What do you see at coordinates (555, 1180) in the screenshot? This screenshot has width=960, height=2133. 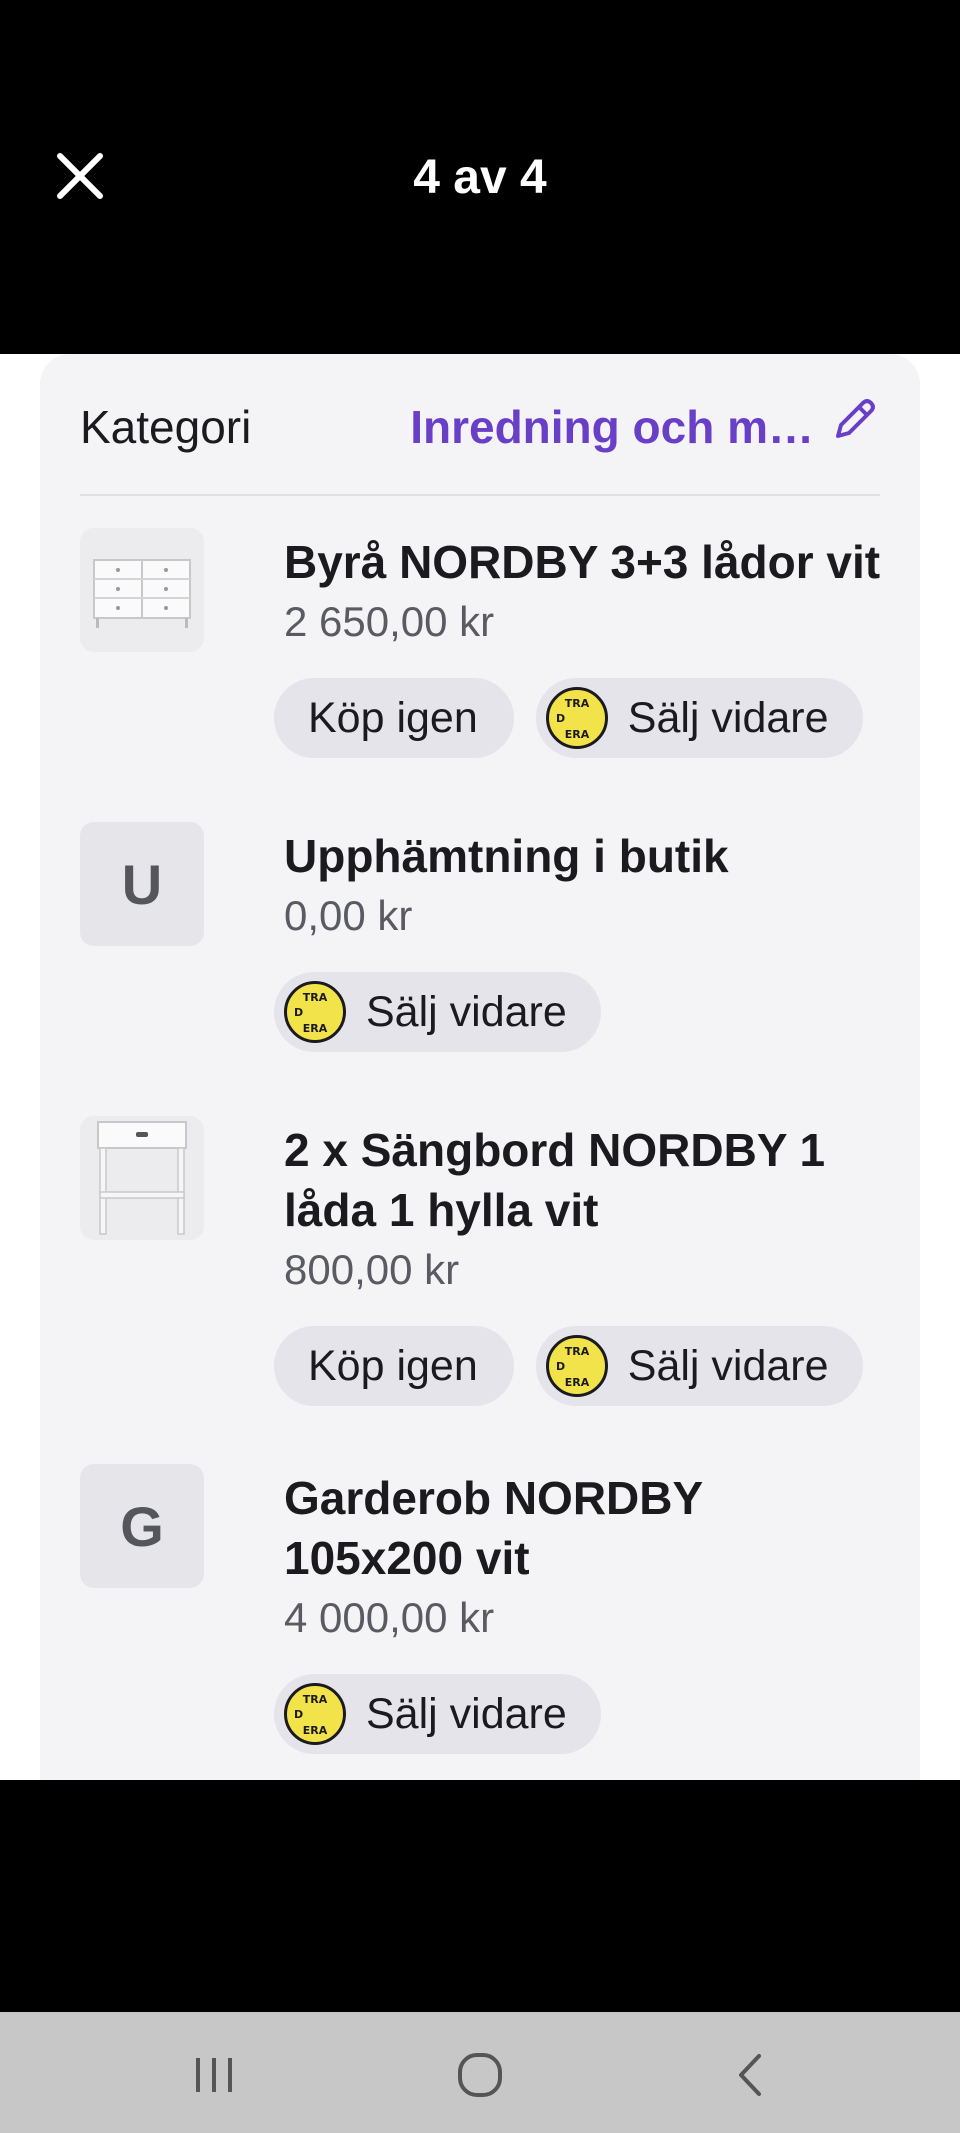 I see `item-title: 2 x Sängbord NORDBY 1 låda 1 hylla vit` at bounding box center [555, 1180].